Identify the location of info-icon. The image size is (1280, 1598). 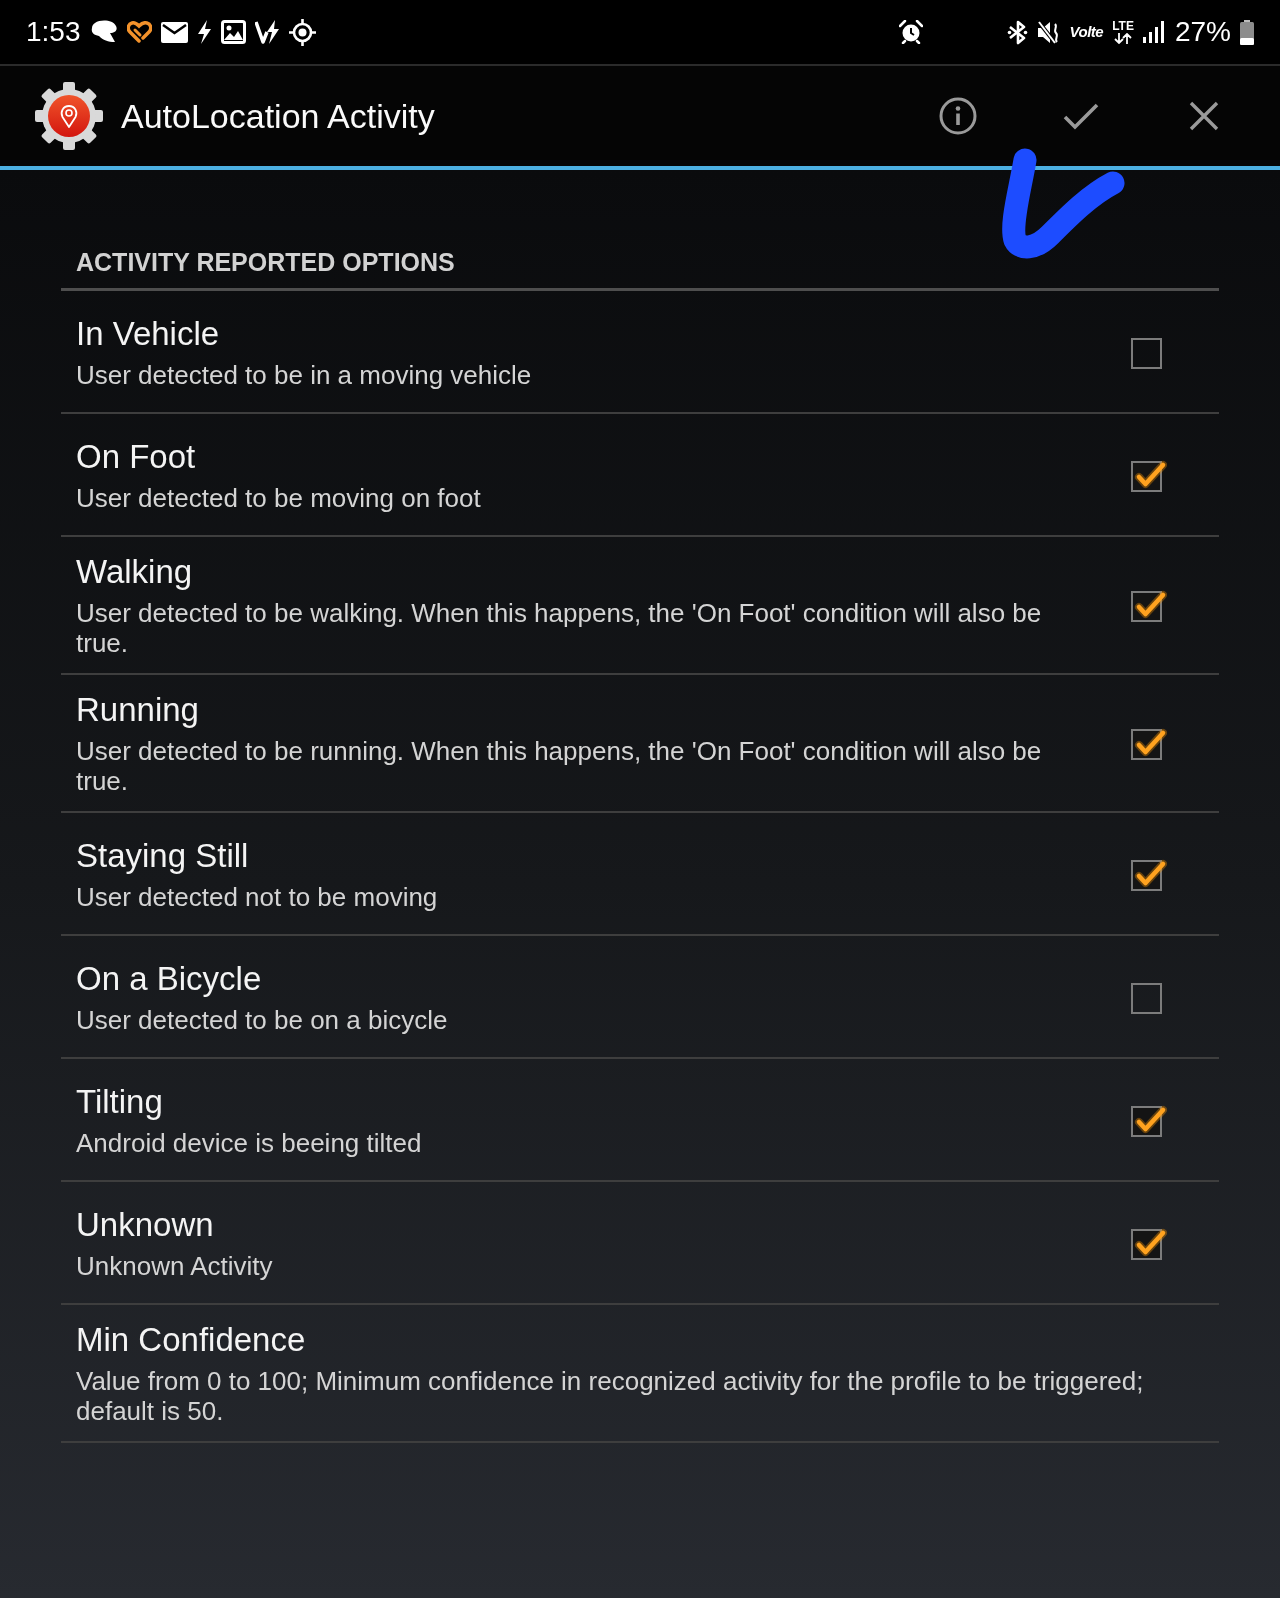
(958, 116).